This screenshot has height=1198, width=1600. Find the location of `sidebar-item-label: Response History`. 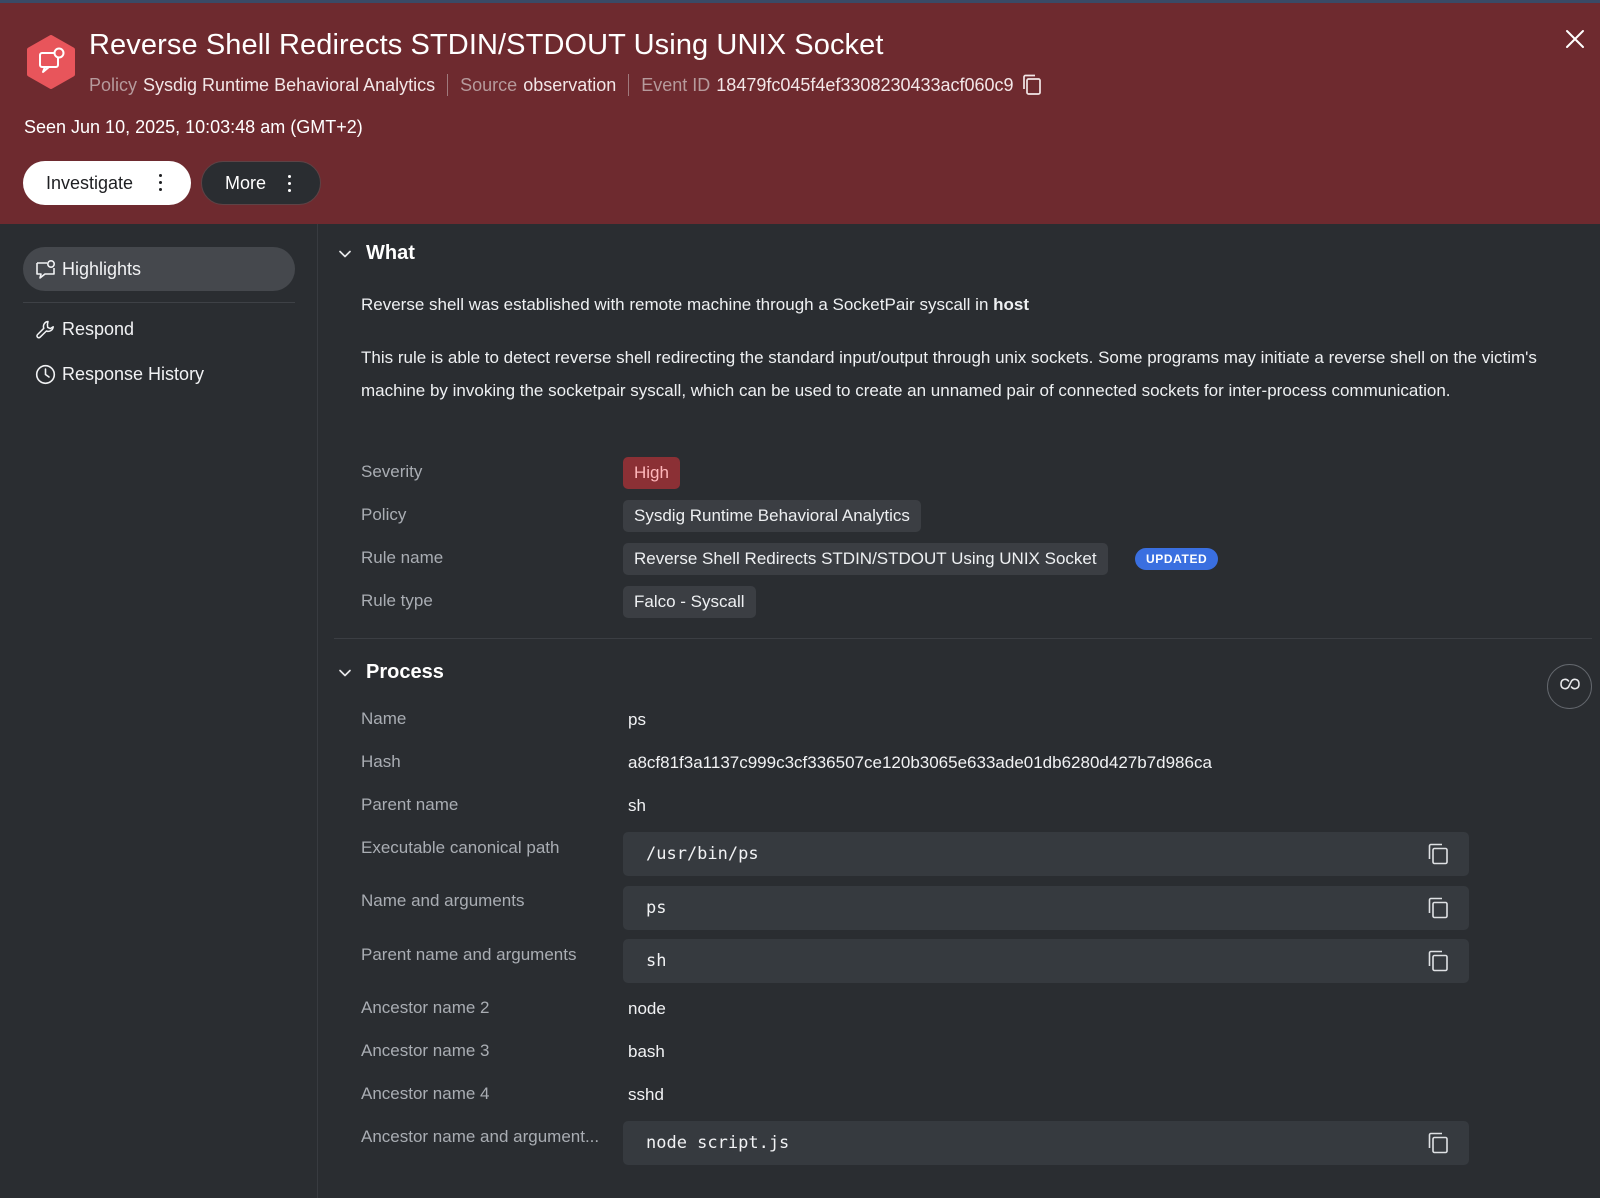

sidebar-item-label: Response History is located at coordinates (133, 373).